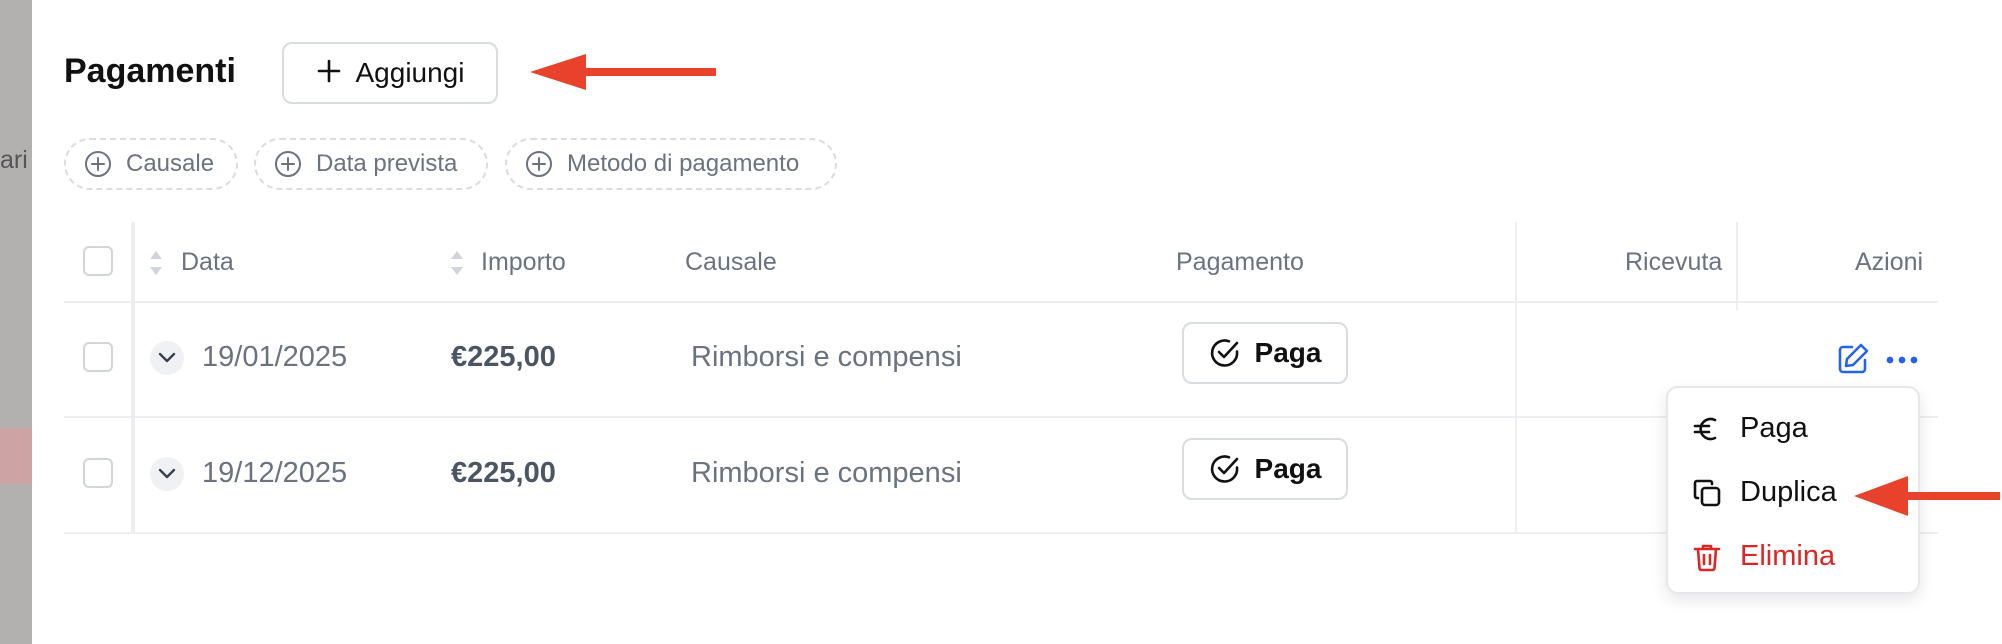 The image size is (2002, 644). Describe the element at coordinates (1902, 360) in the screenshot. I see `more-options-icon` at that location.